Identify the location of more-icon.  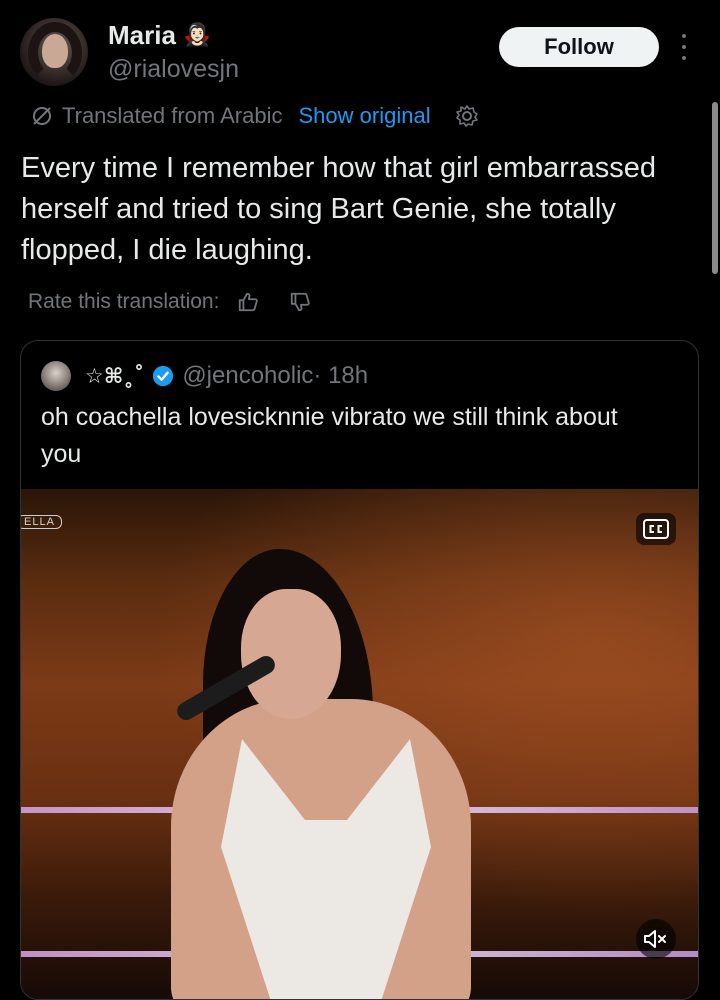
(684, 47).